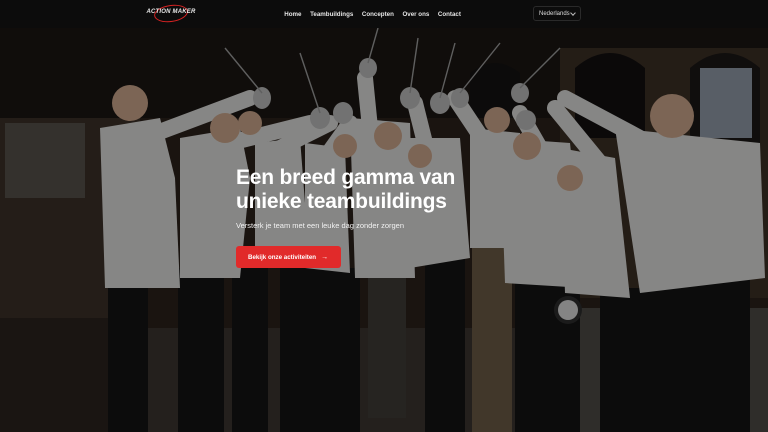  I want to click on nav-item-contact: Contact, so click(450, 14).